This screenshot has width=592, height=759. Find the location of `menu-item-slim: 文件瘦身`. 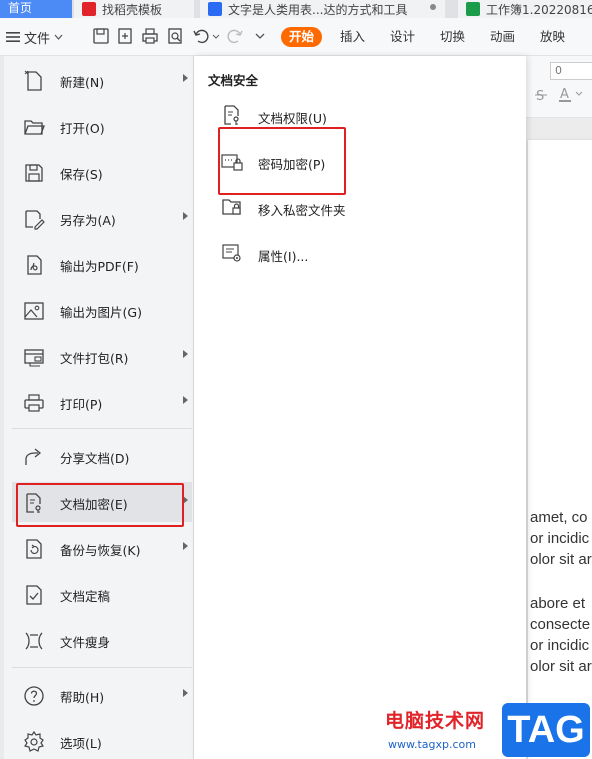

menu-item-slim: 文件瘦身 is located at coordinates (102, 640).